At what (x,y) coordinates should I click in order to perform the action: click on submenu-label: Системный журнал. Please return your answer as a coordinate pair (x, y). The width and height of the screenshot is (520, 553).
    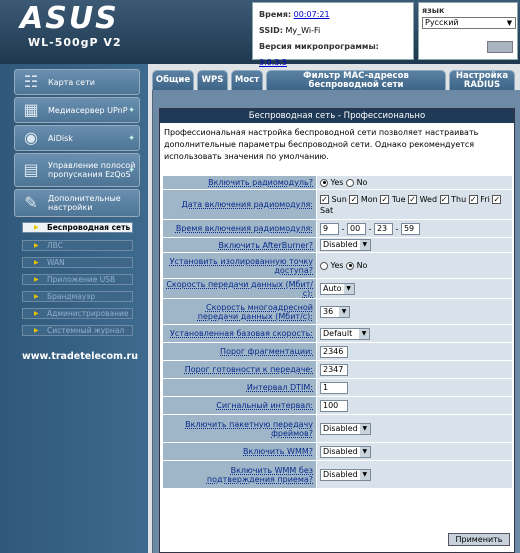
    Looking at the image, I should click on (86, 330).